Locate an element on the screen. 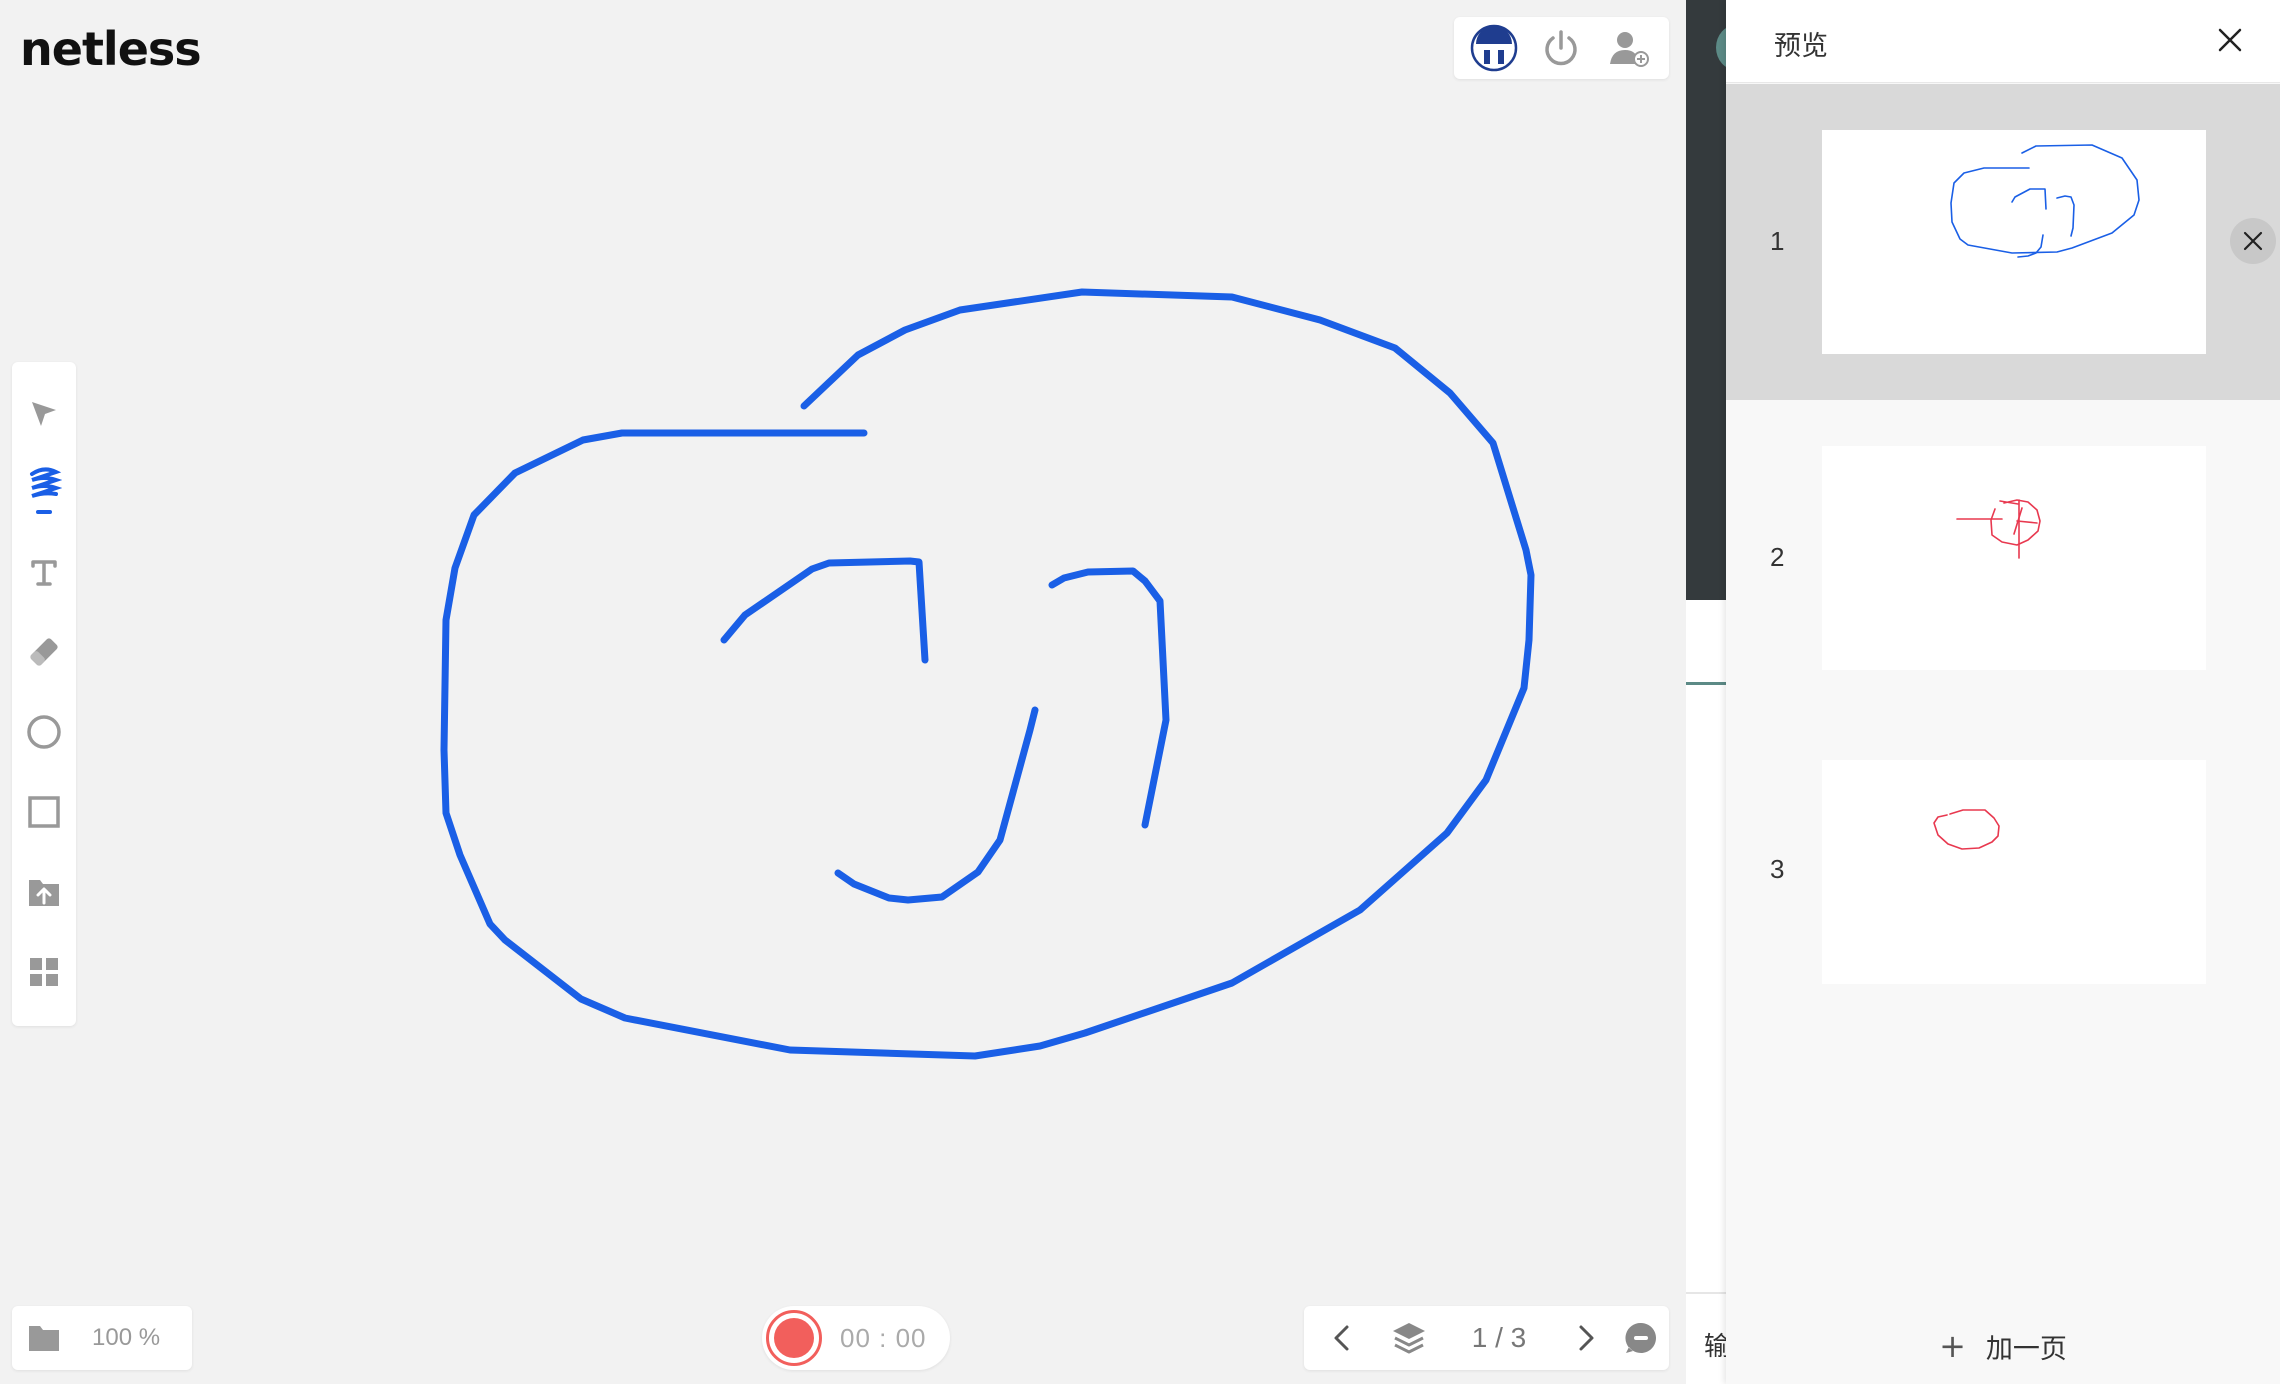 The image size is (2280, 1384). layers-icon is located at coordinates (1409, 1338).